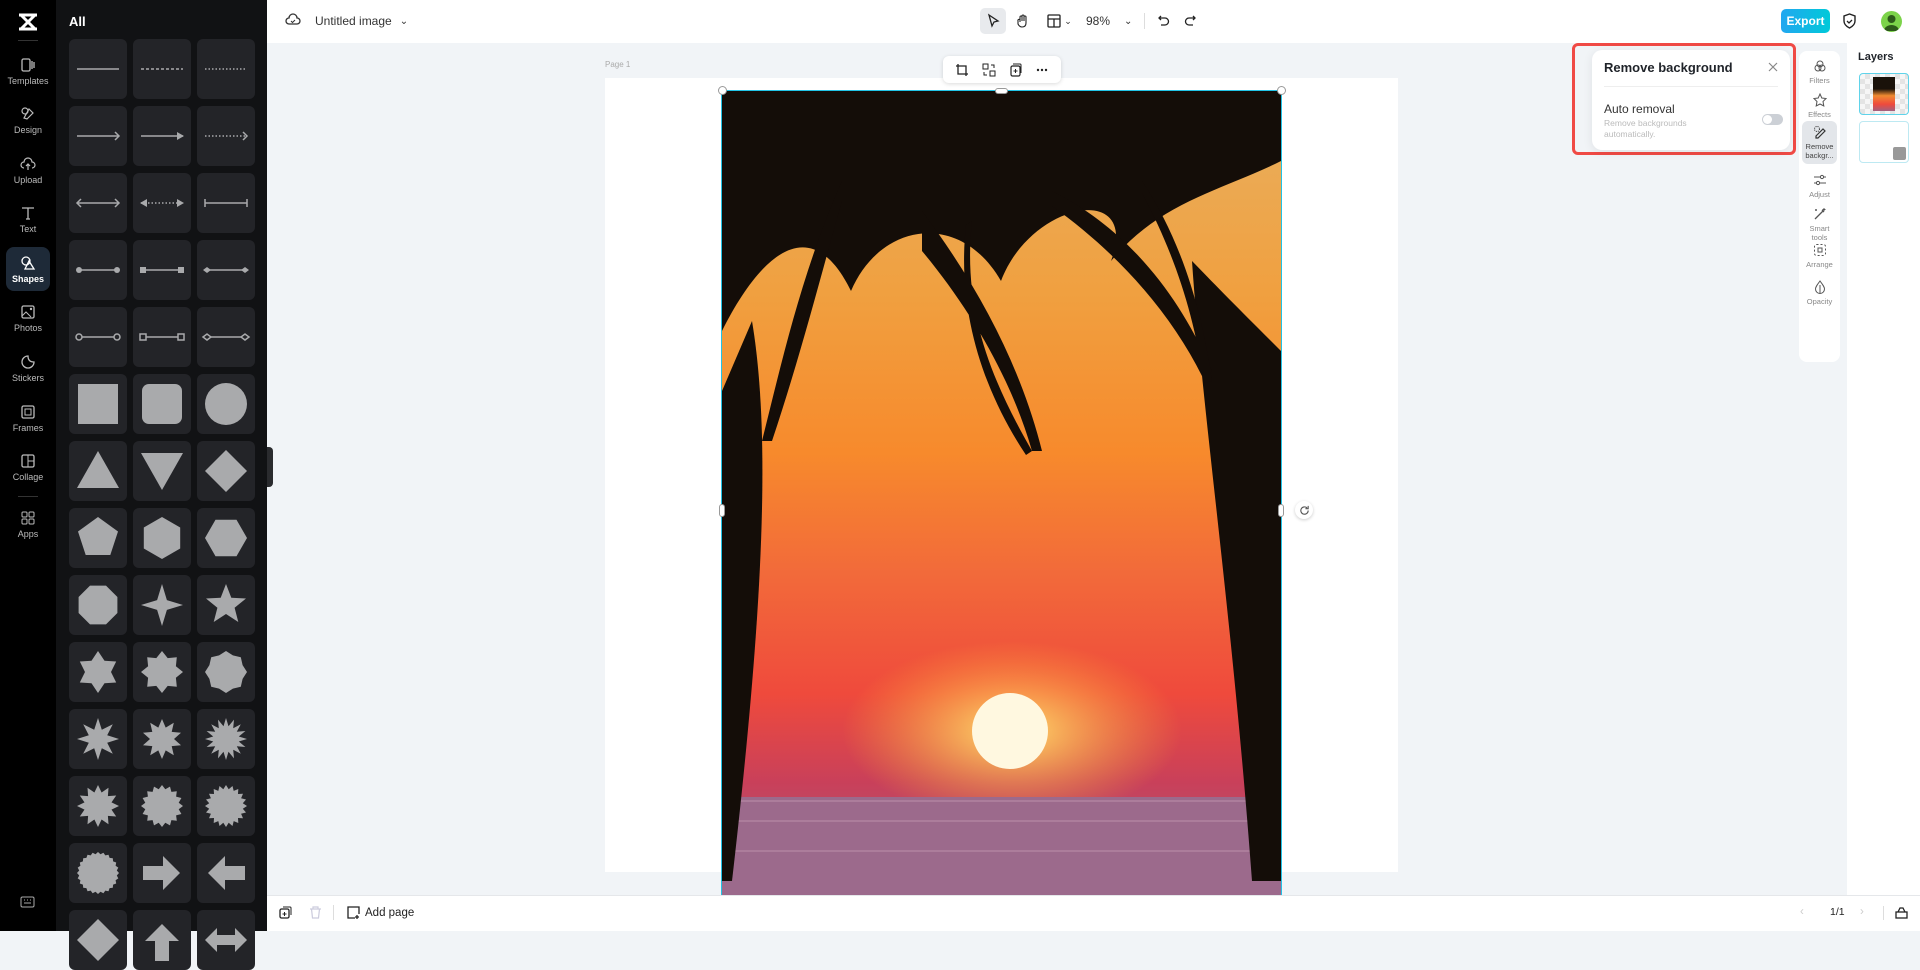  I want to click on rail-item-frames: Frames, so click(28, 418).